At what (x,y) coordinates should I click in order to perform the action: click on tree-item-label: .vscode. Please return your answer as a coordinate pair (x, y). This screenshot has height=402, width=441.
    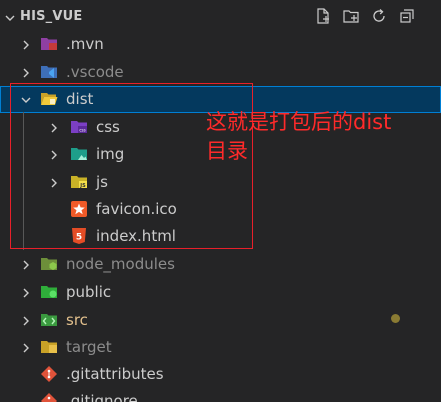
    Looking at the image, I should click on (95, 72).